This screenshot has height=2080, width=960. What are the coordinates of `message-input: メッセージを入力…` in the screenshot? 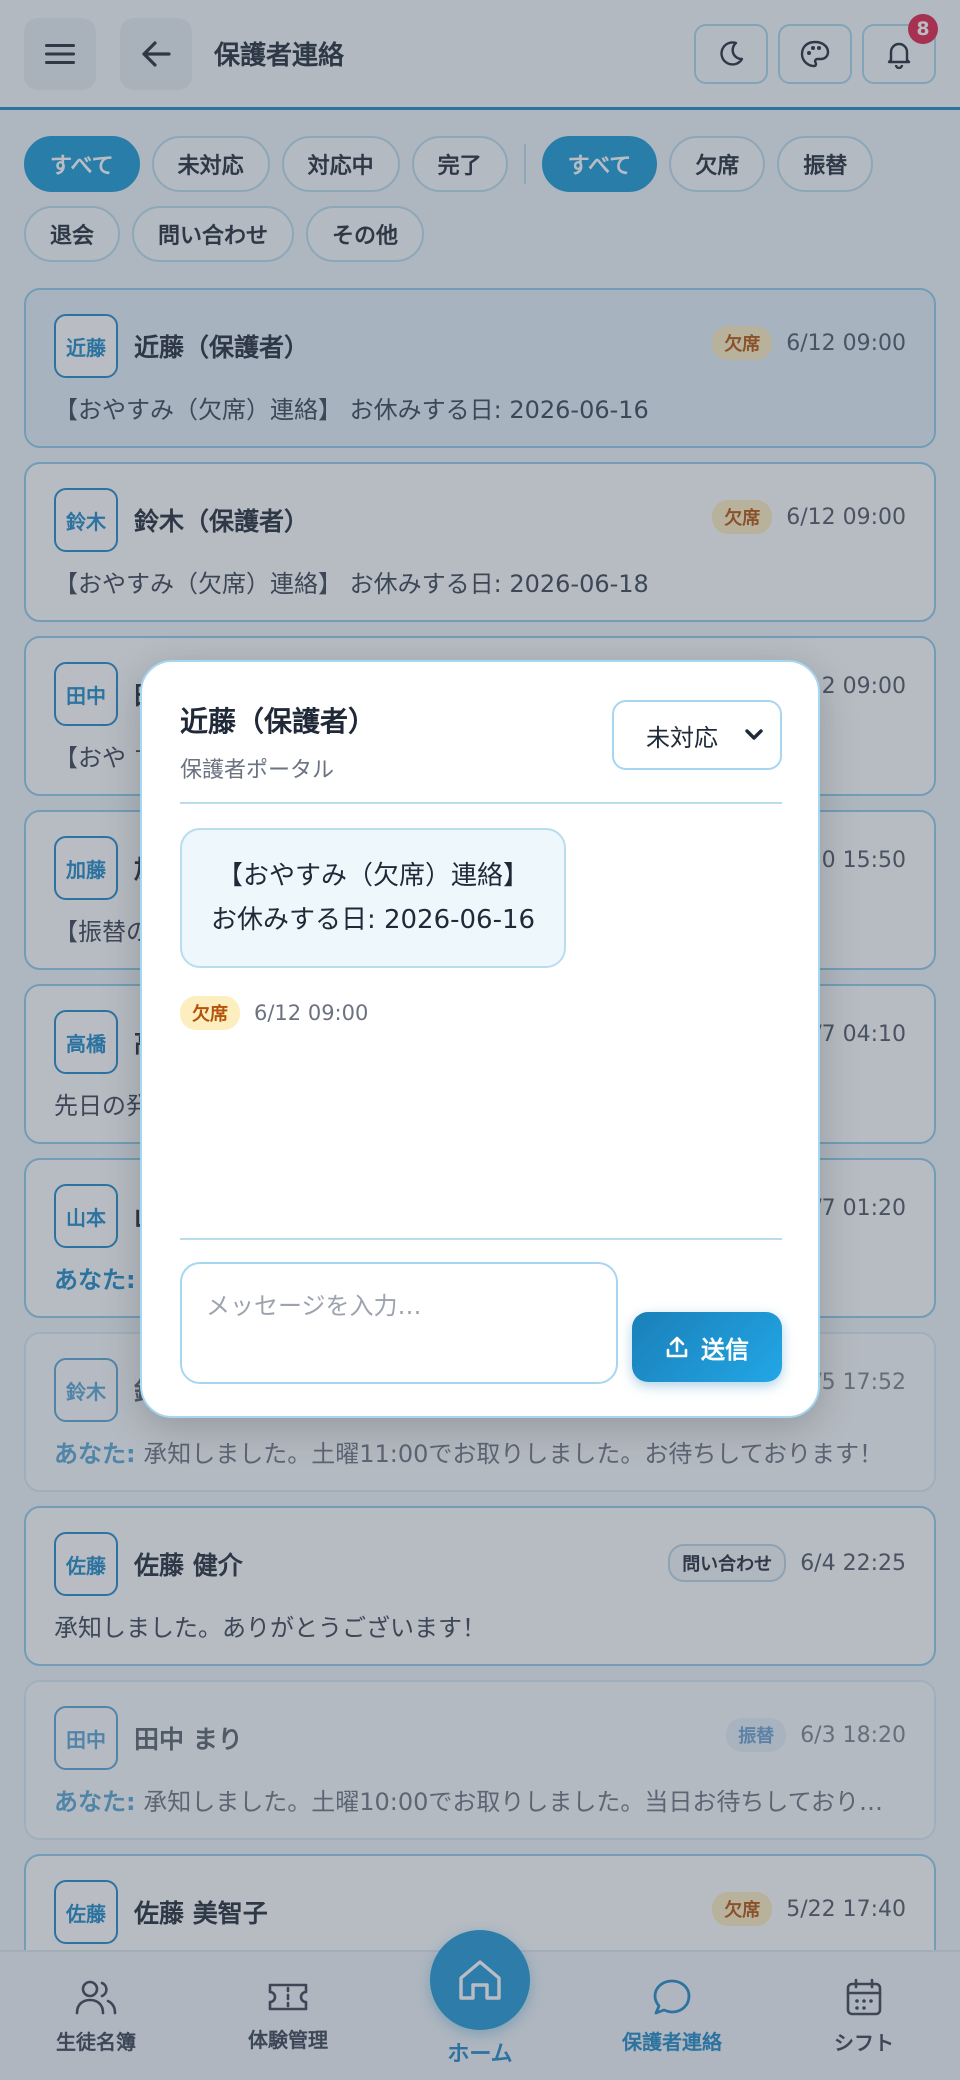 It's located at (399, 1323).